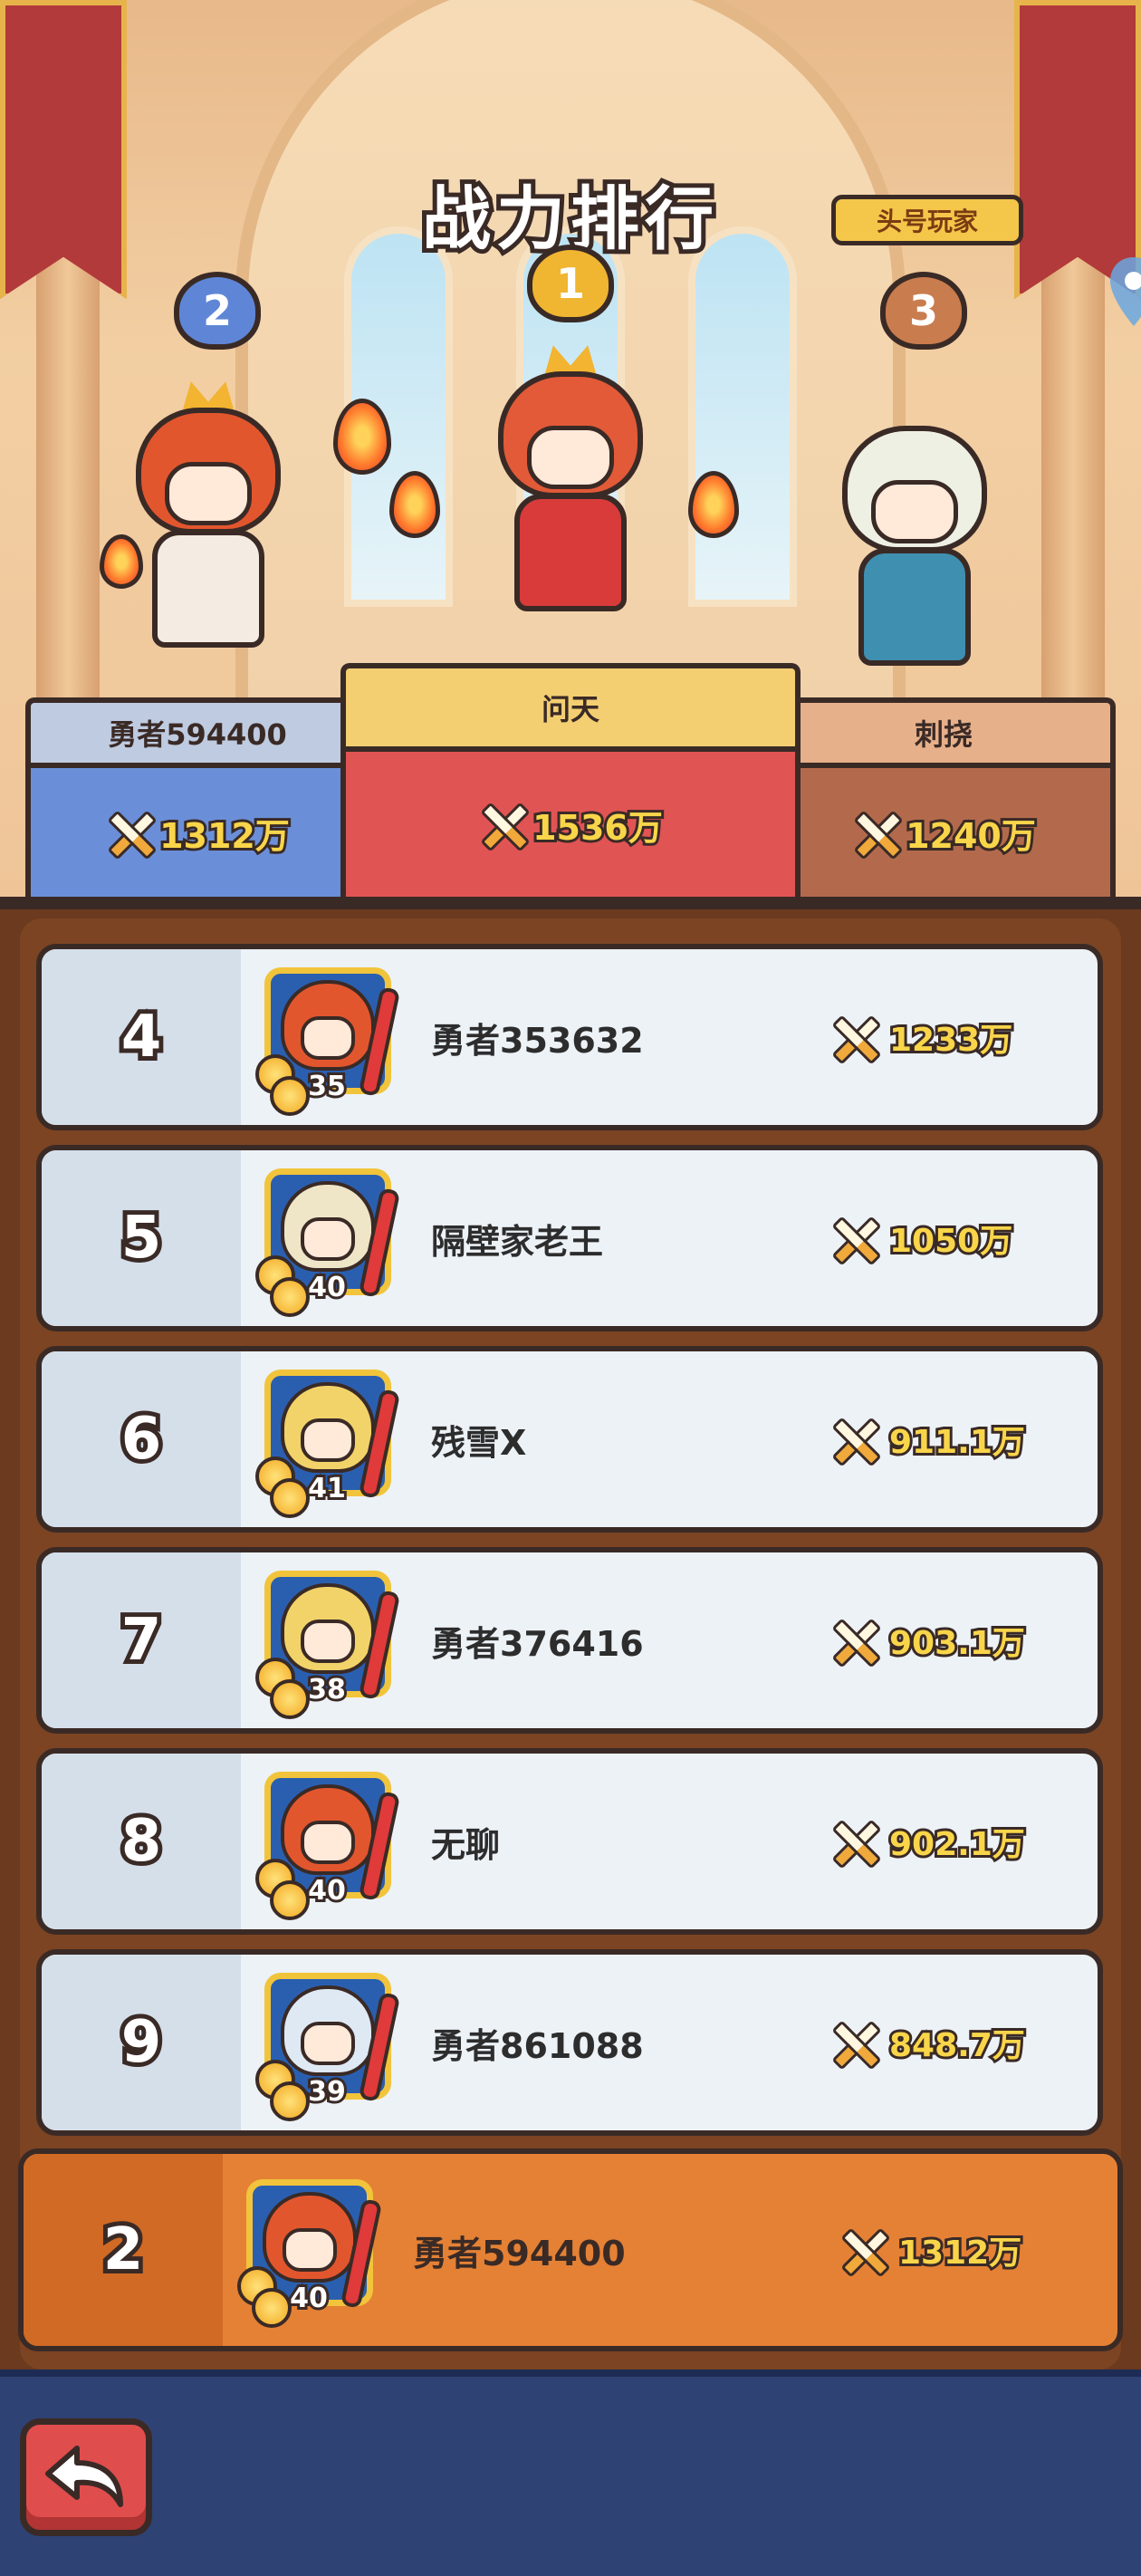 The height and width of the screenshot is (2576, 1141). I want to click on player-power: 1050万, so click(922, 1238).